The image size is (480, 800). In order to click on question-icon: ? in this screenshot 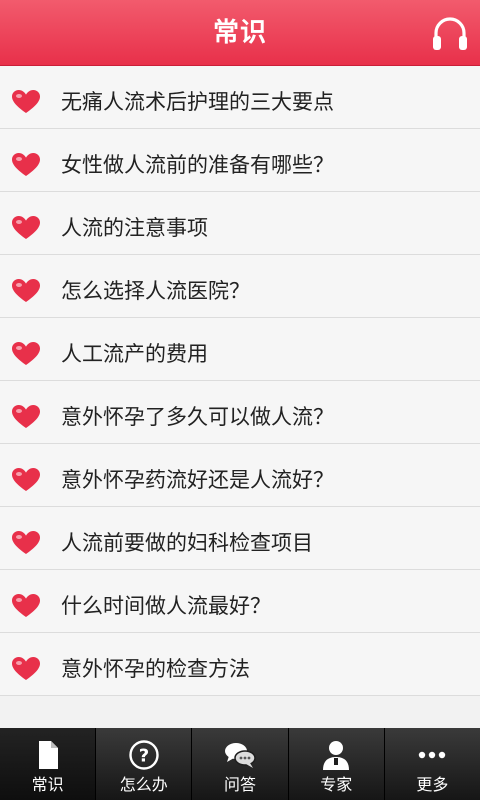, I will do `click(144, 755)`.